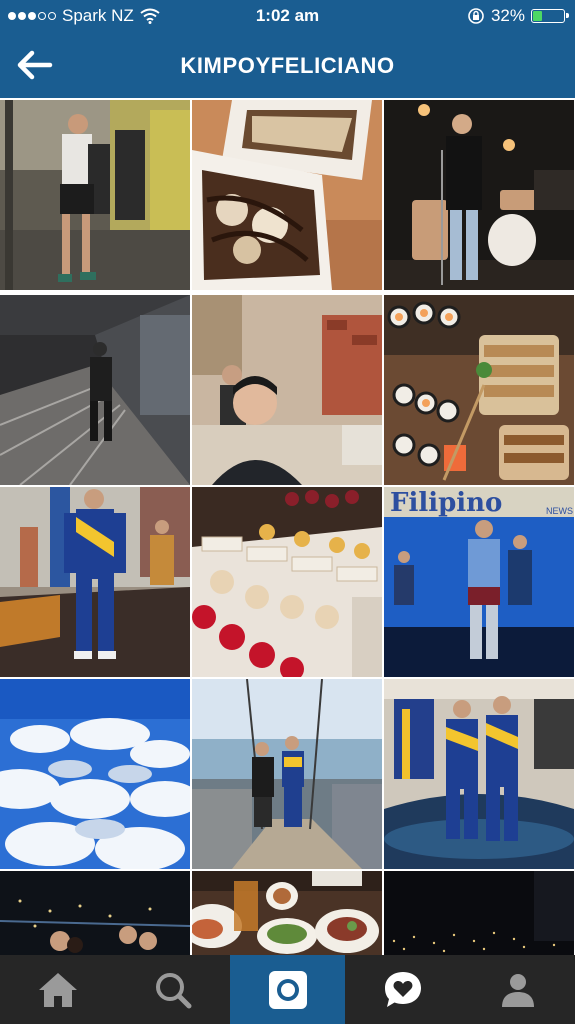 This screenshot has height=1024, width=575. What do you see at coordinates (559, 511) in the screenshot?
I see `banner-subtext: NEWS` at bounding box center [559, 511].